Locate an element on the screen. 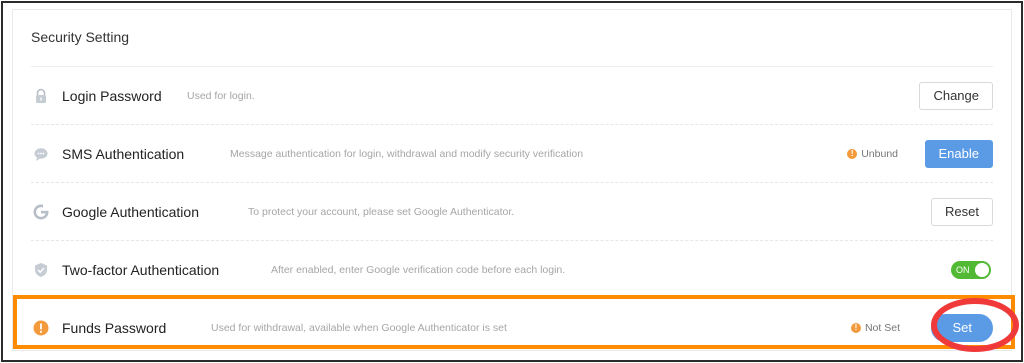 The image size is (1024, 363). alert-circle-icon is located at coordinates (41, 328).